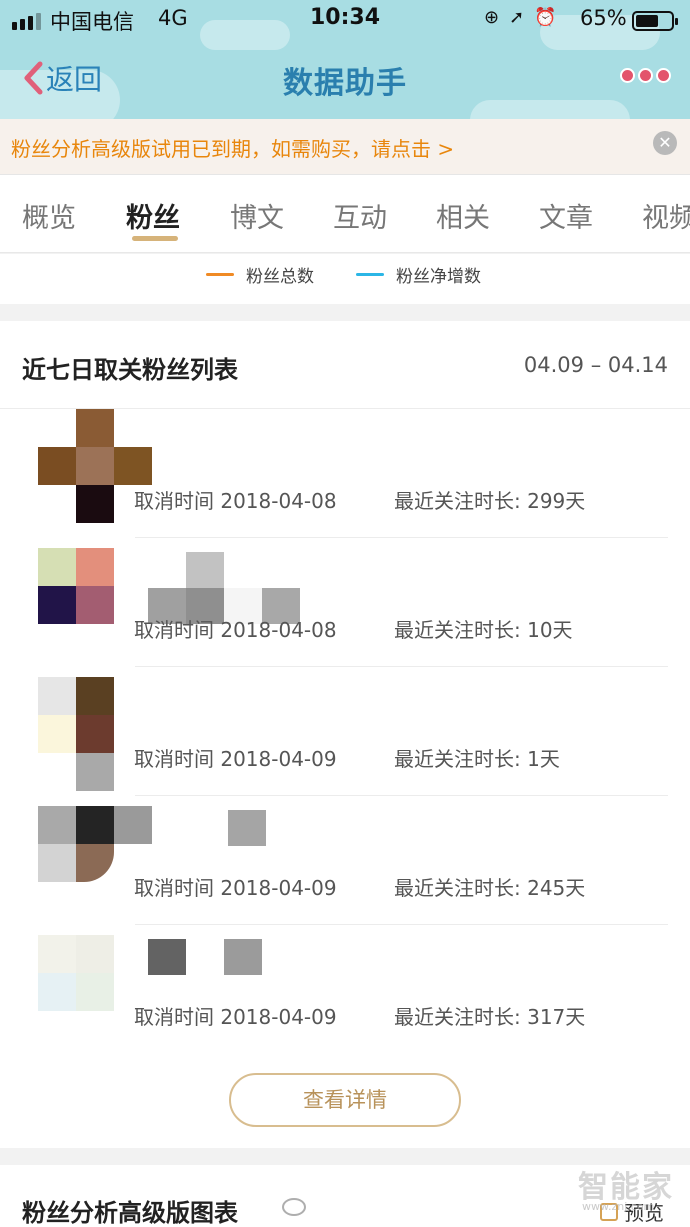 This screenshot has width=690, height=1227. Describe the element at coordinates (345, 989) in the screenshot. I see `list-item: 取消时间 2018-04-09 最近关注时长: 317天` at that location.